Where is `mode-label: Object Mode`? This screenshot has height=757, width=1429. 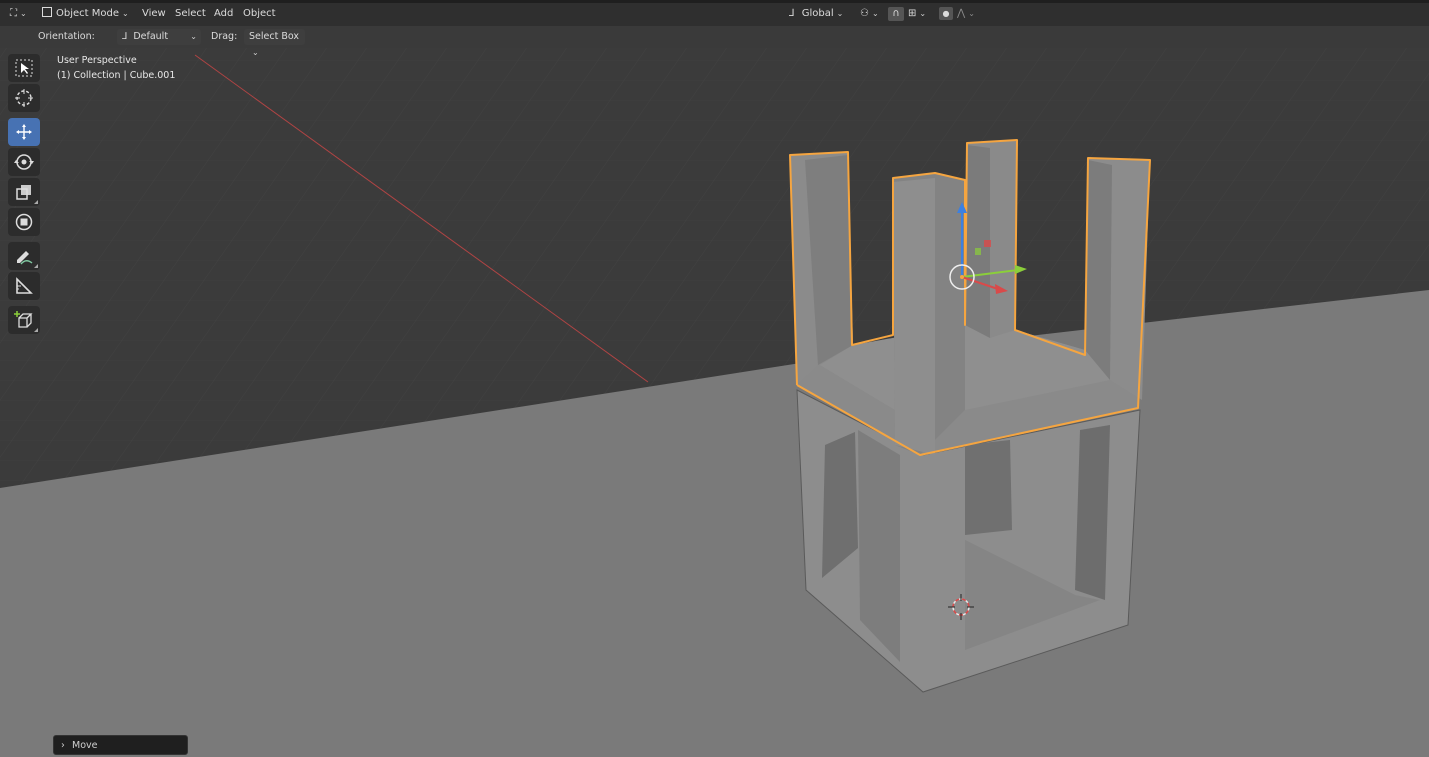 mode-label: Object Mode is located at coordinates (87, 13).